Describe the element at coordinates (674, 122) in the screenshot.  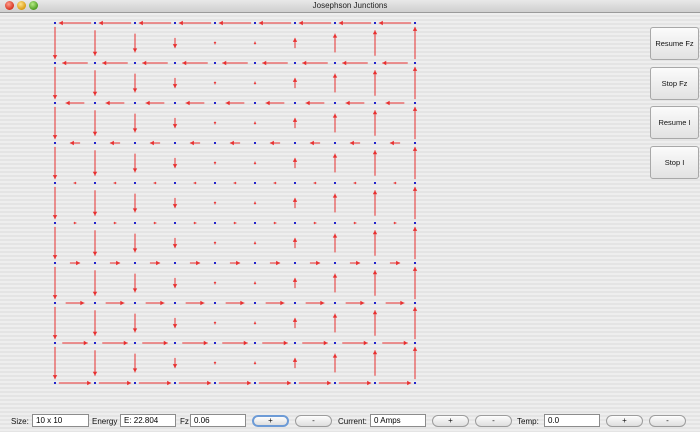
I see `resume-i-button: Resume I` at that location.